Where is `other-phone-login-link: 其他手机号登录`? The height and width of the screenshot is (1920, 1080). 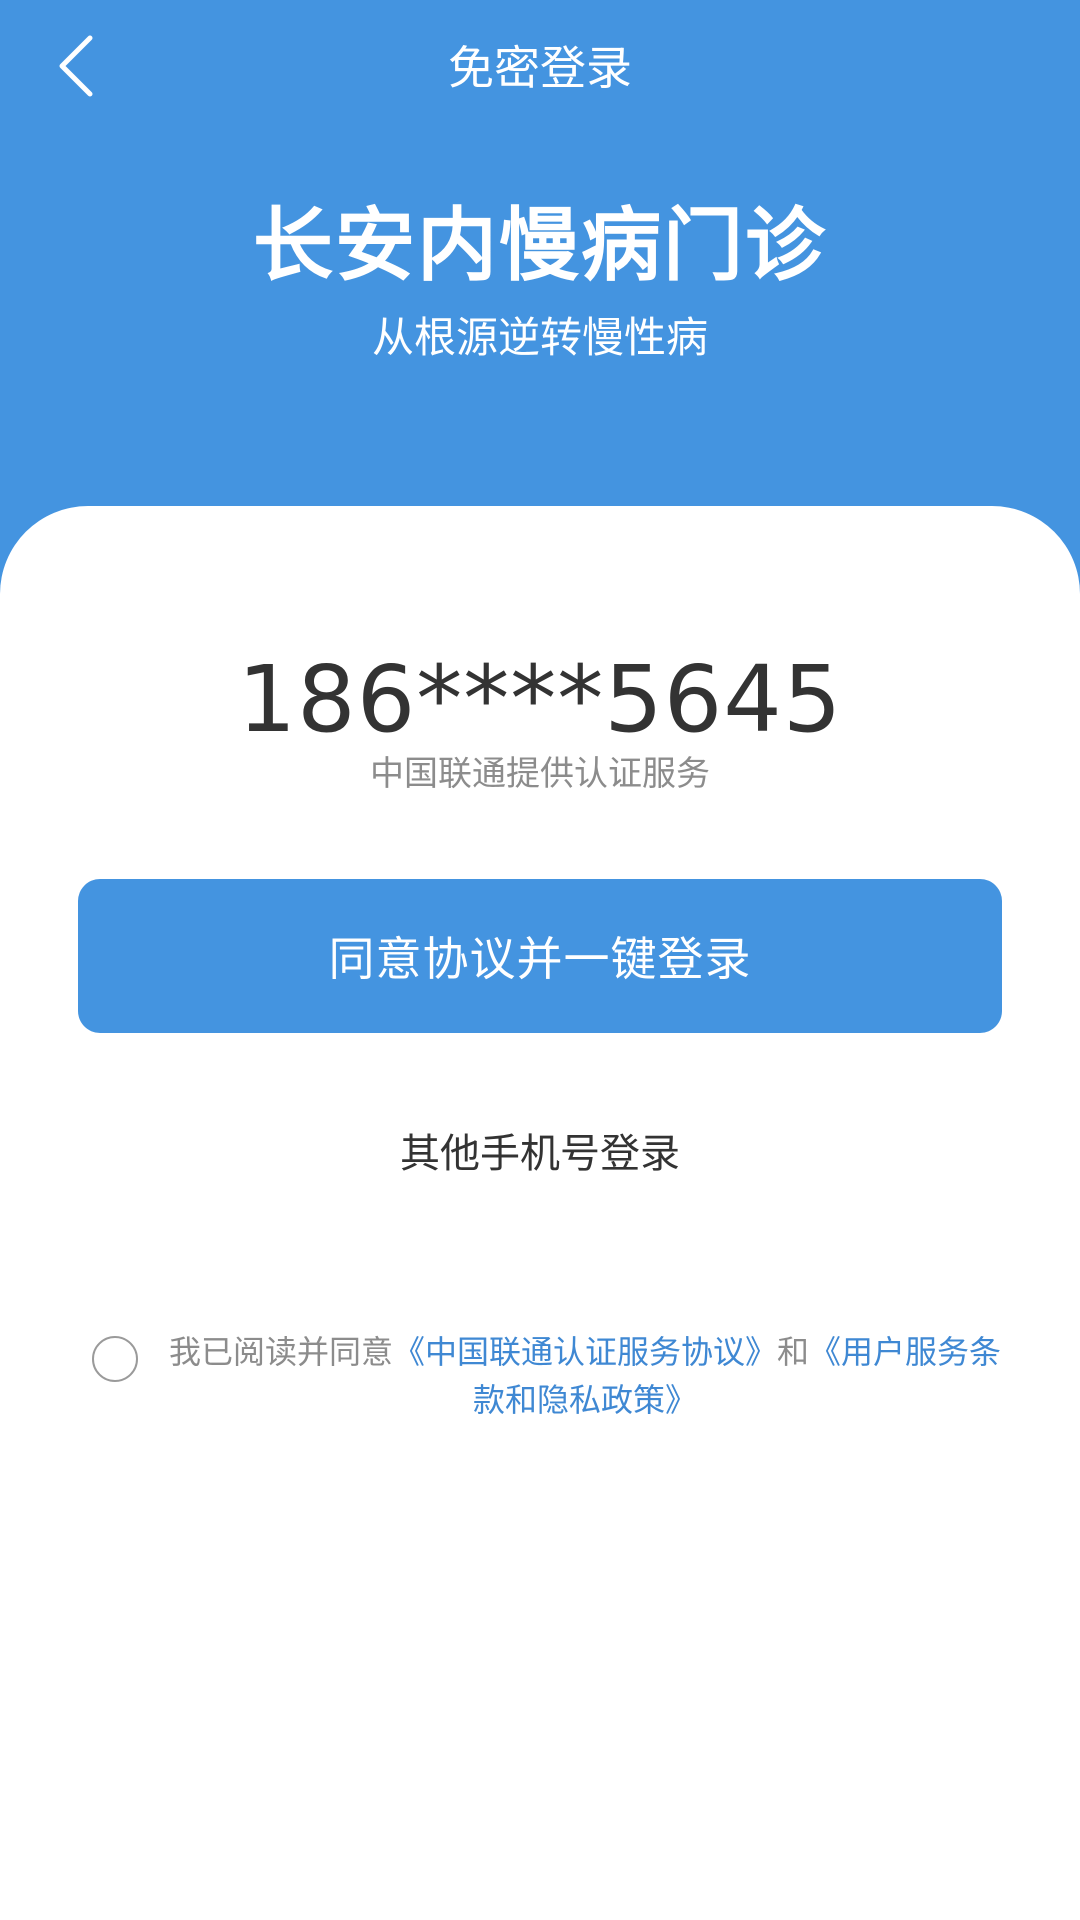
other-phone-login-link: 其他手机号登录 is located at coordinates (540, 1154).